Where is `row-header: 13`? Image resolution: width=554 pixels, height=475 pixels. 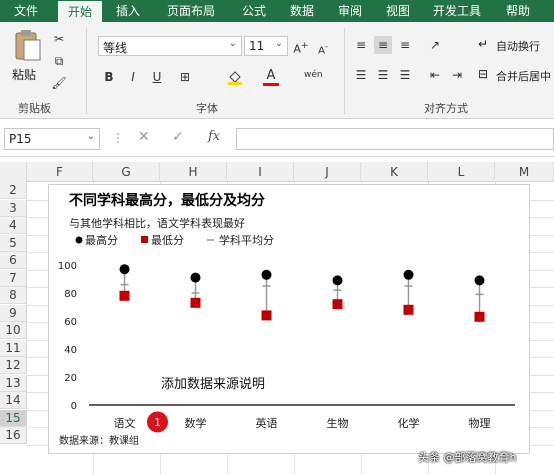 row-header: 13 is located at coordinates (13, 383).